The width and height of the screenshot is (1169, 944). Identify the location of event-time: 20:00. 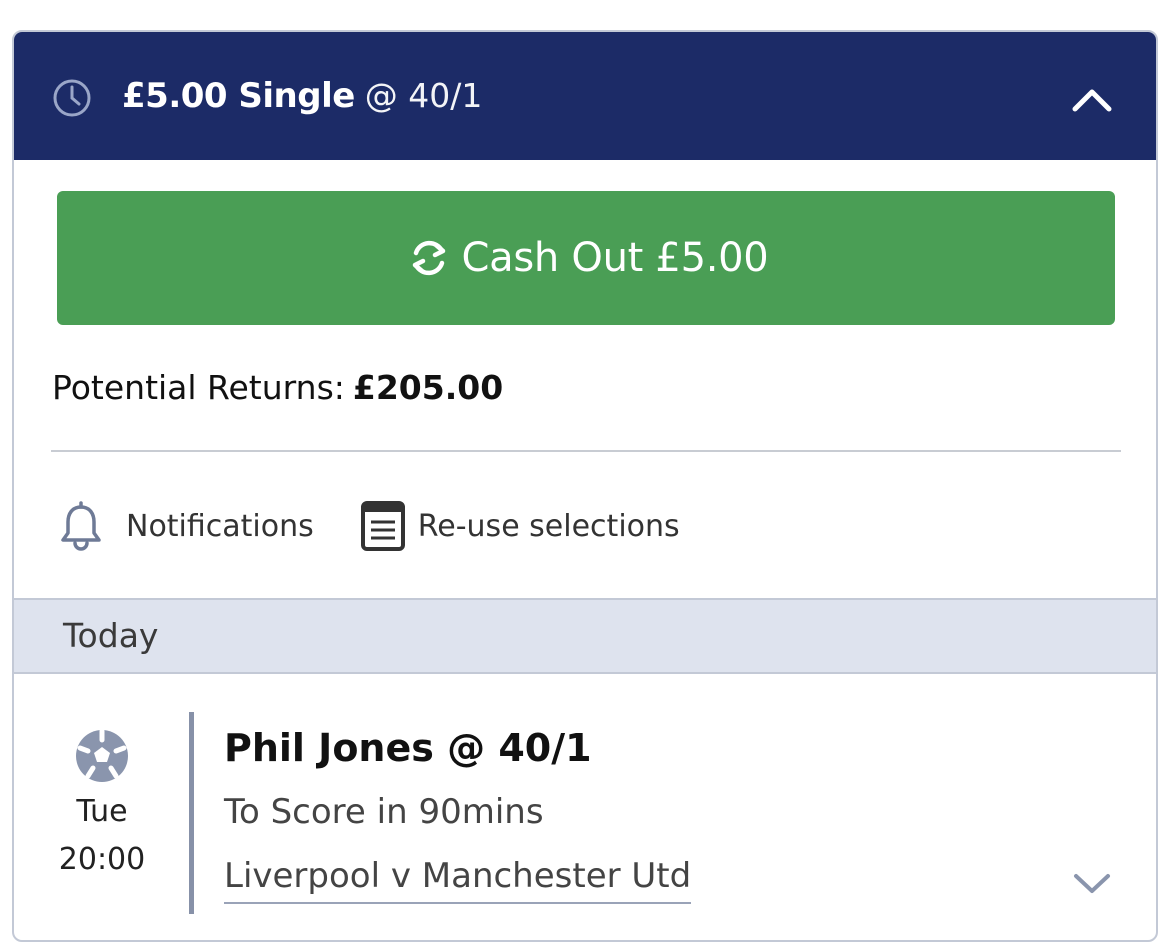
(102, 859).